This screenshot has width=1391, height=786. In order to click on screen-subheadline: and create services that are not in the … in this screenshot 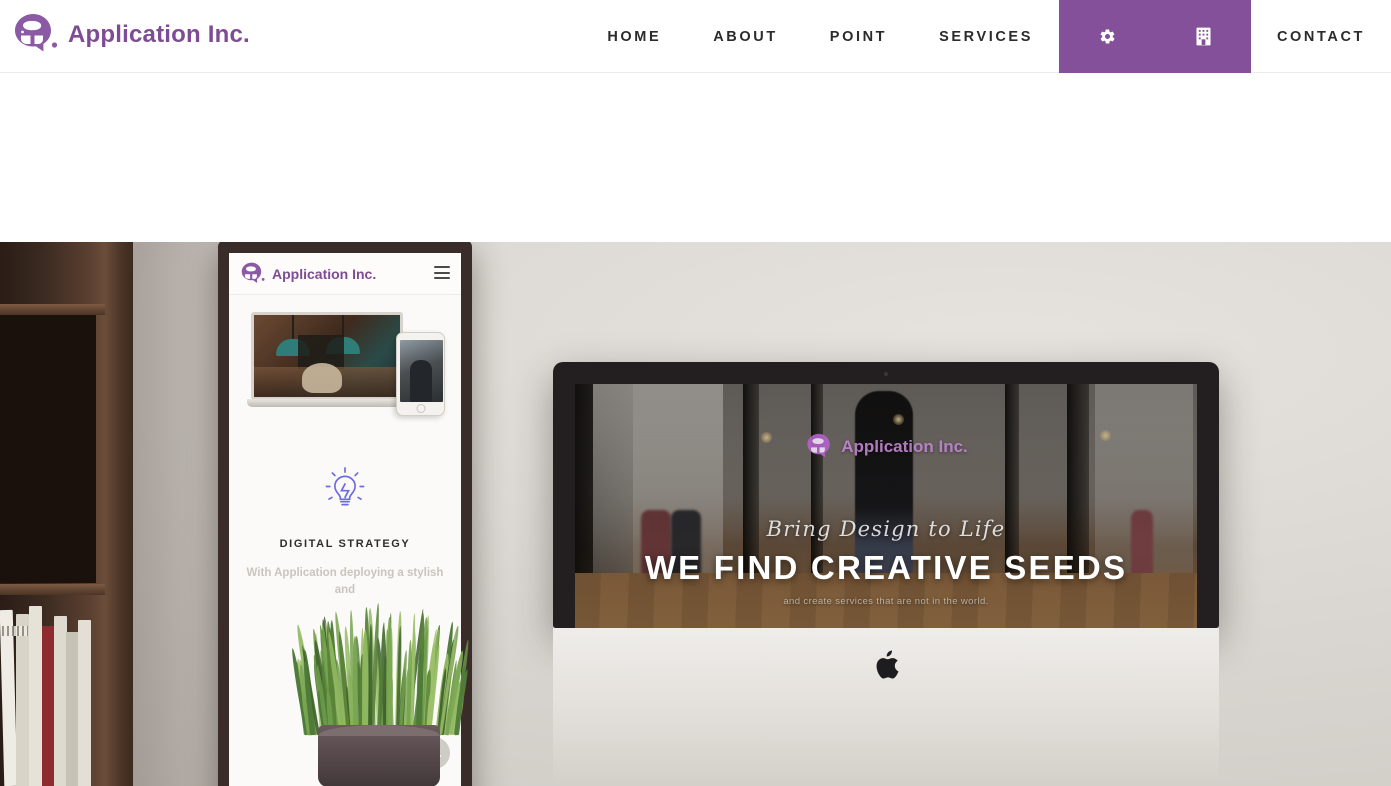, I will do `click(886, 601)`.